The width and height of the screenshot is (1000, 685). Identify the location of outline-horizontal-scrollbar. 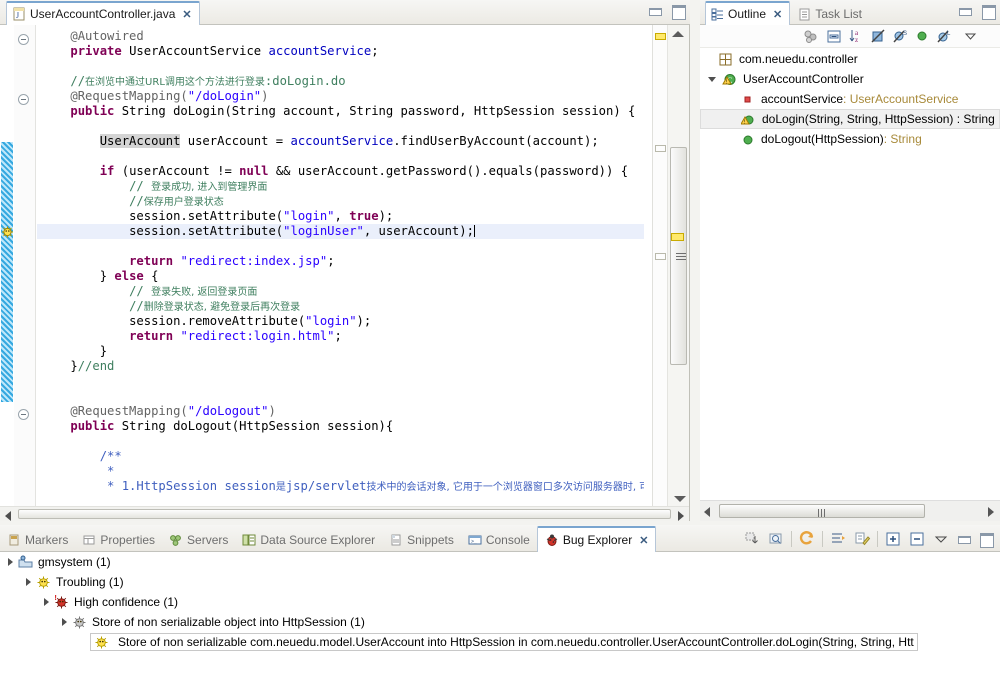
(850, 510).